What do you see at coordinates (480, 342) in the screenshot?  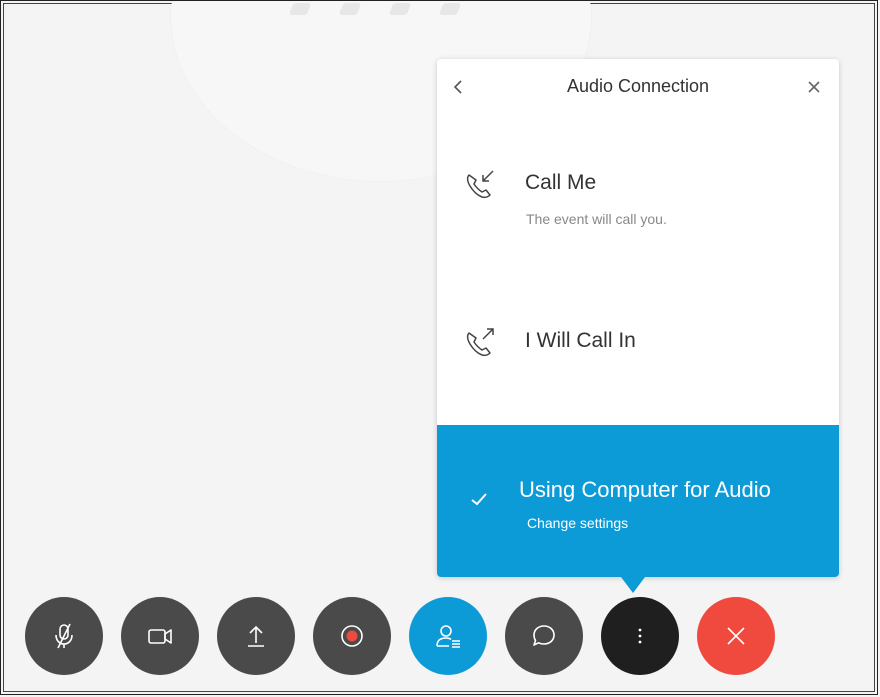 I see `phone-outgoing-icon` at bounding box center [480, 342].